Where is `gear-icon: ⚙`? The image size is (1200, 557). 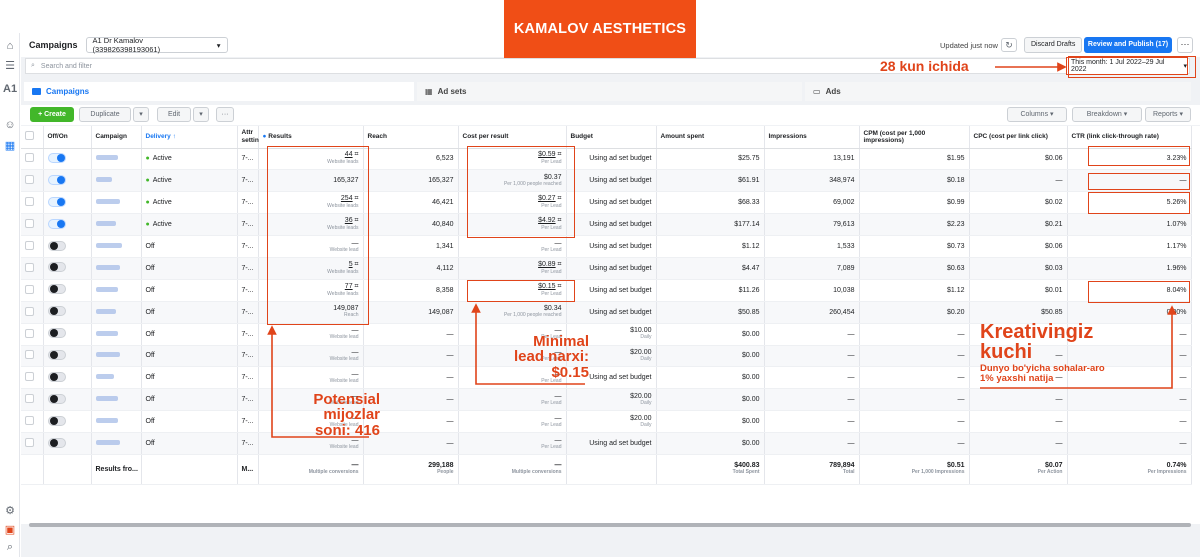
gear-icon: ⚙ is located at coordinates (10, 511).